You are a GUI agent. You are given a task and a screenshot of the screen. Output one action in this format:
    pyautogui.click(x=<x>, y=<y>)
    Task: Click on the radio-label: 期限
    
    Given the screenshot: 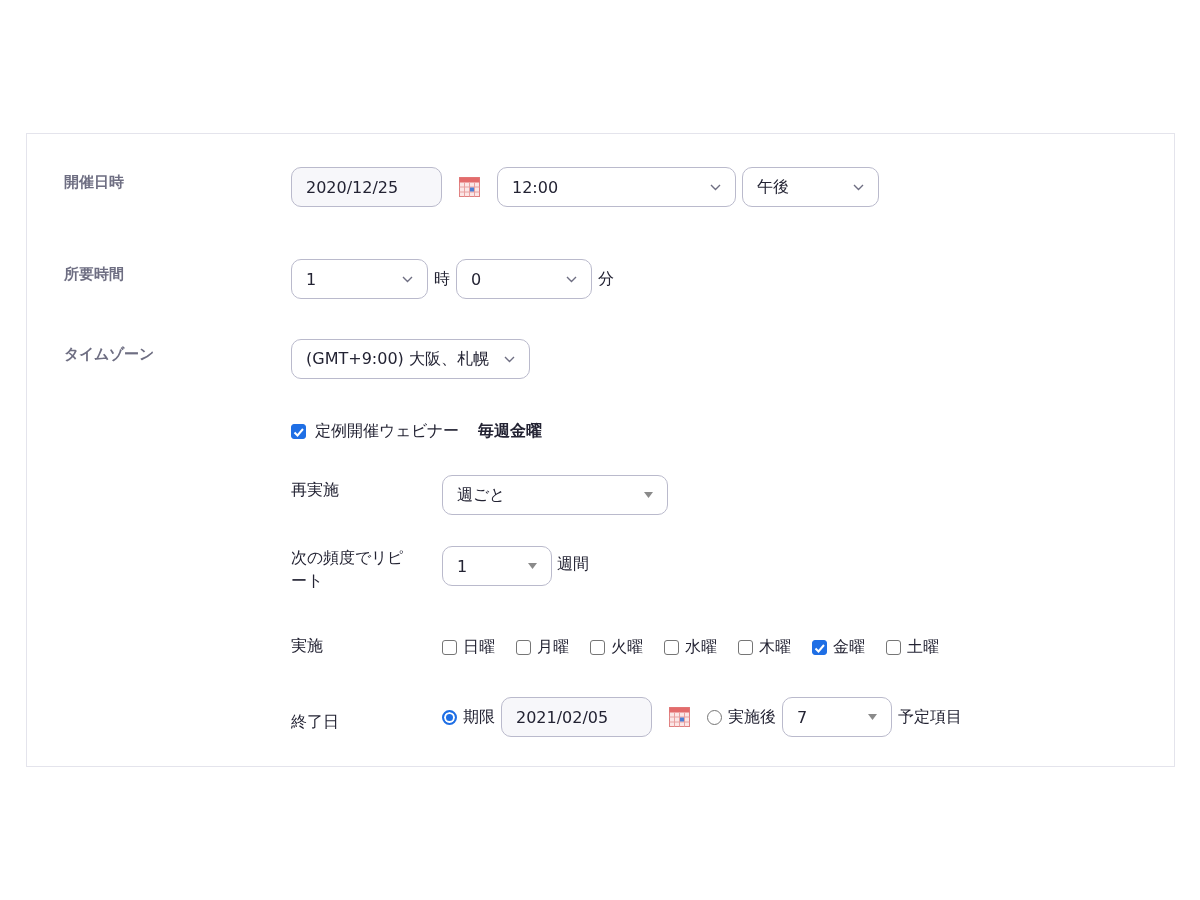 What is the action you would take?
    pyautogui.click(x=479, y=717)
    